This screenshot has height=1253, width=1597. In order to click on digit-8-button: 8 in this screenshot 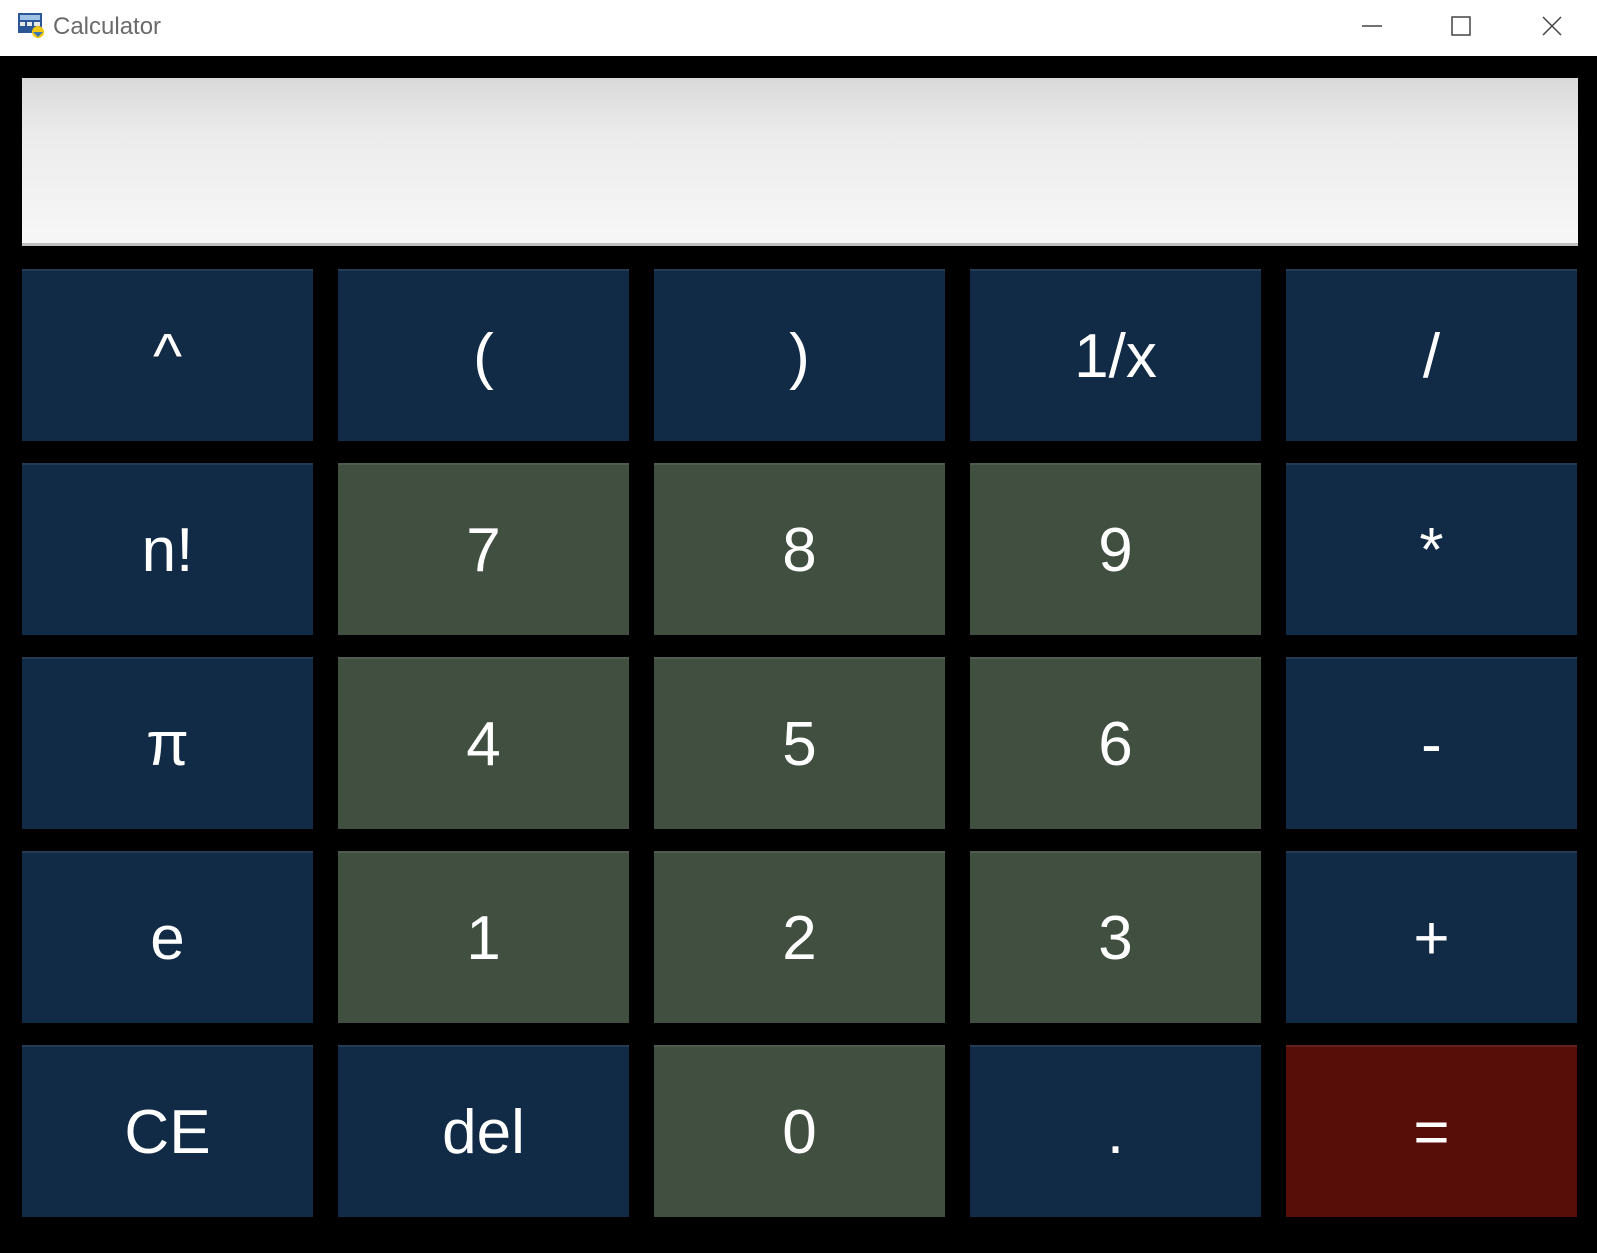, I will do `click(799, 549)`.